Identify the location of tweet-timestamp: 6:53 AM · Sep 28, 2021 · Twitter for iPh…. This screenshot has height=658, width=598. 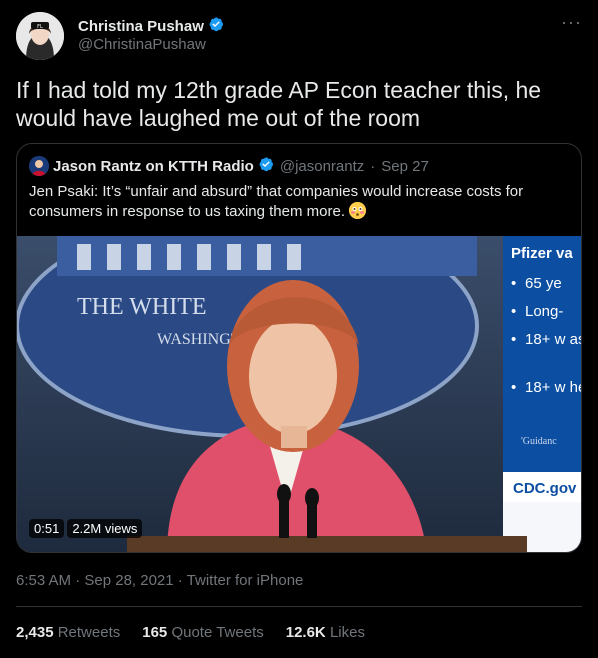
(159, 580).